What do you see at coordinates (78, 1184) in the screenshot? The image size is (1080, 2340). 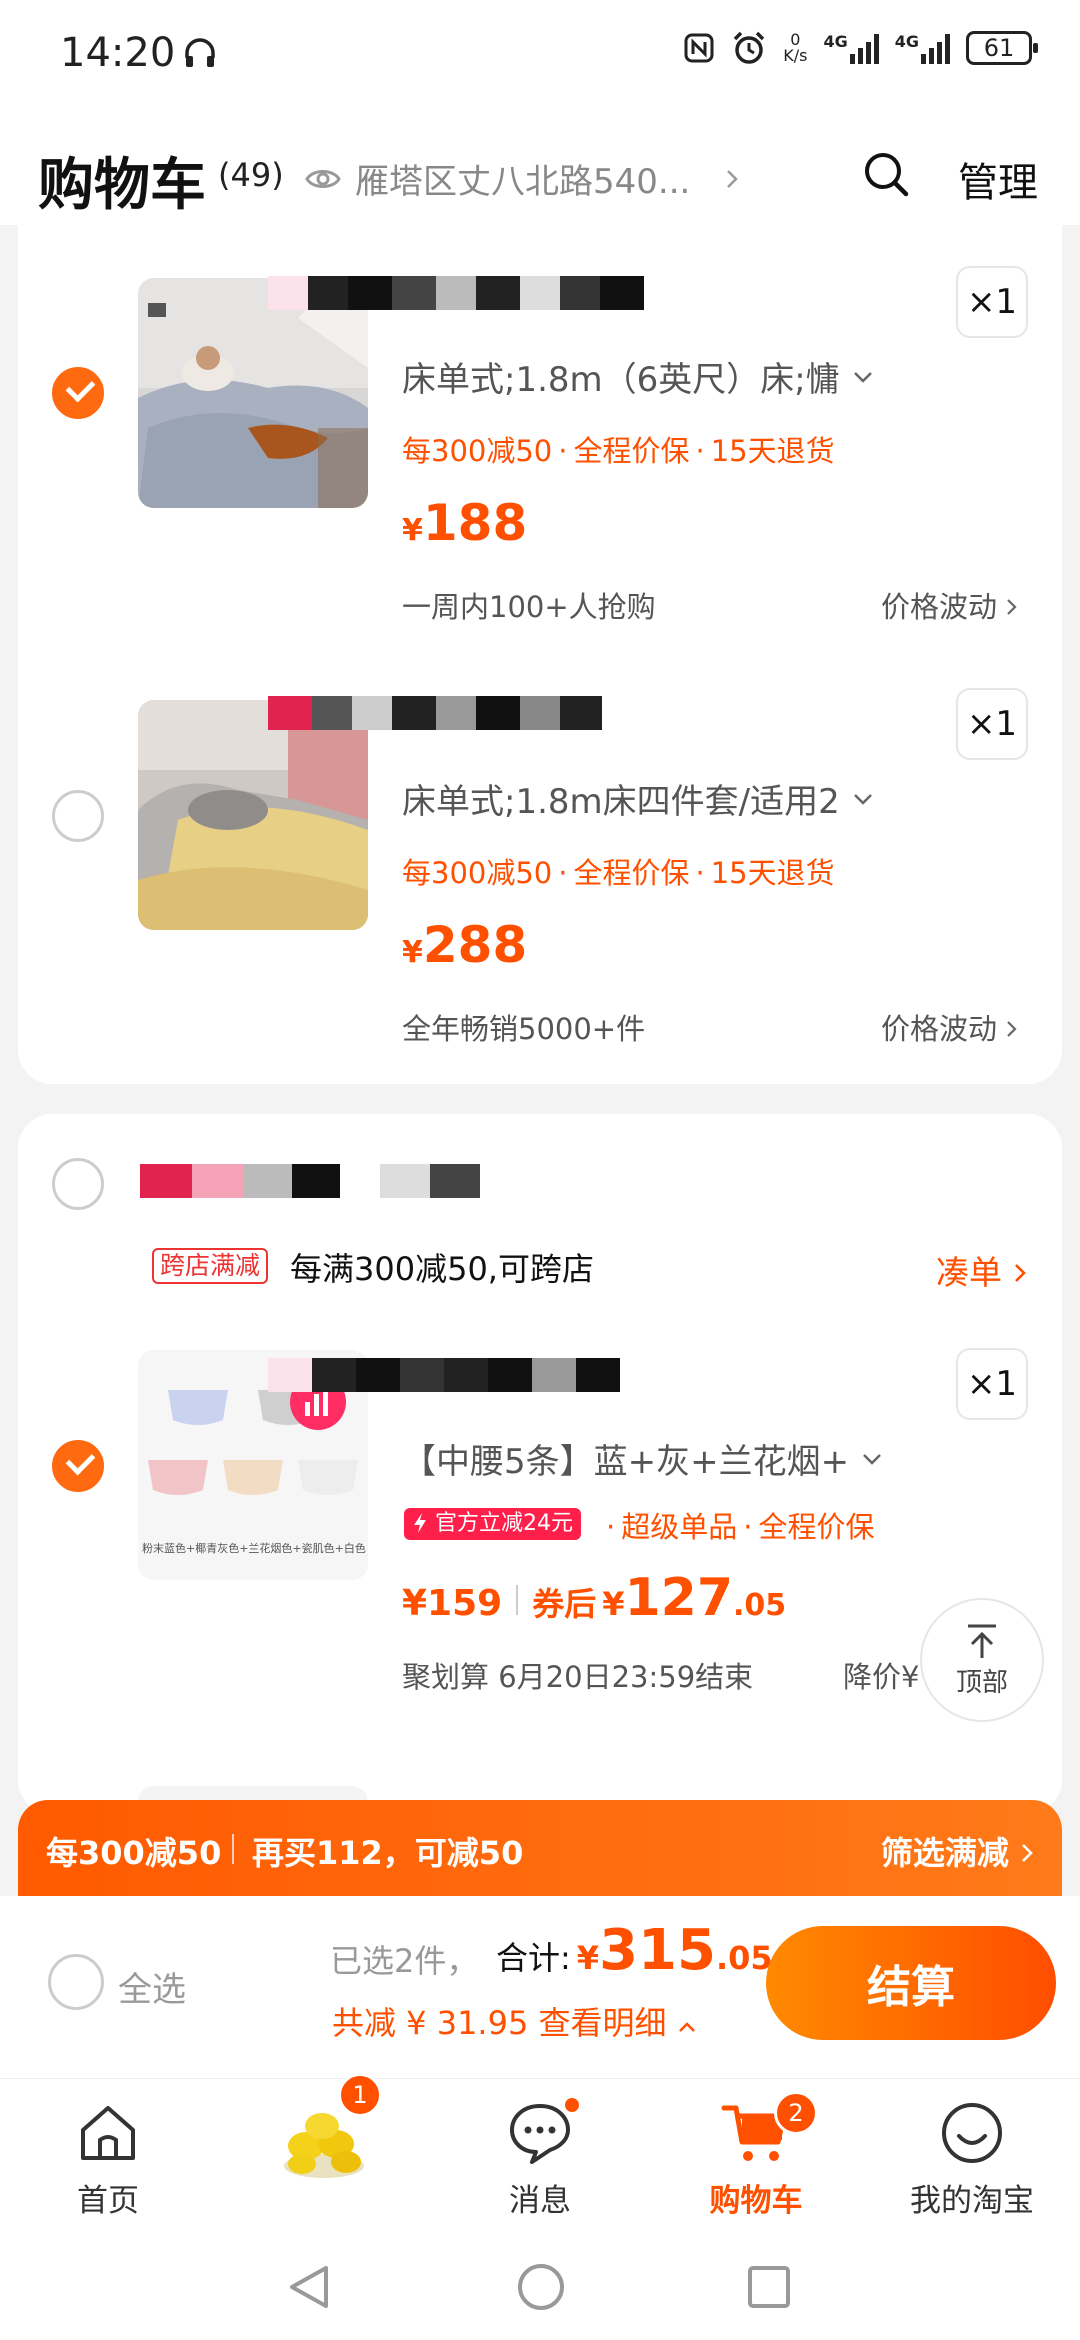 I see `shop-checkbox` at bounding box center [78, 1184].